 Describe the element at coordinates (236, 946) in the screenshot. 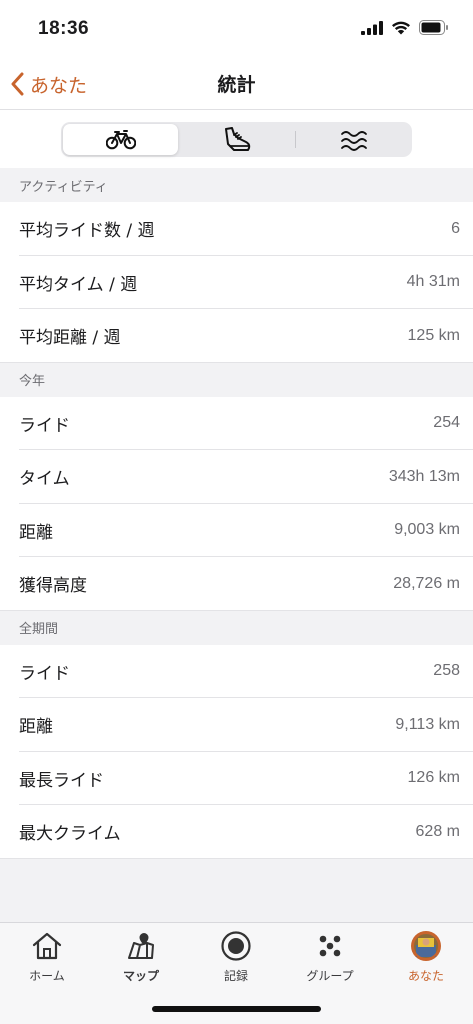

I see `record-icon` at that location.